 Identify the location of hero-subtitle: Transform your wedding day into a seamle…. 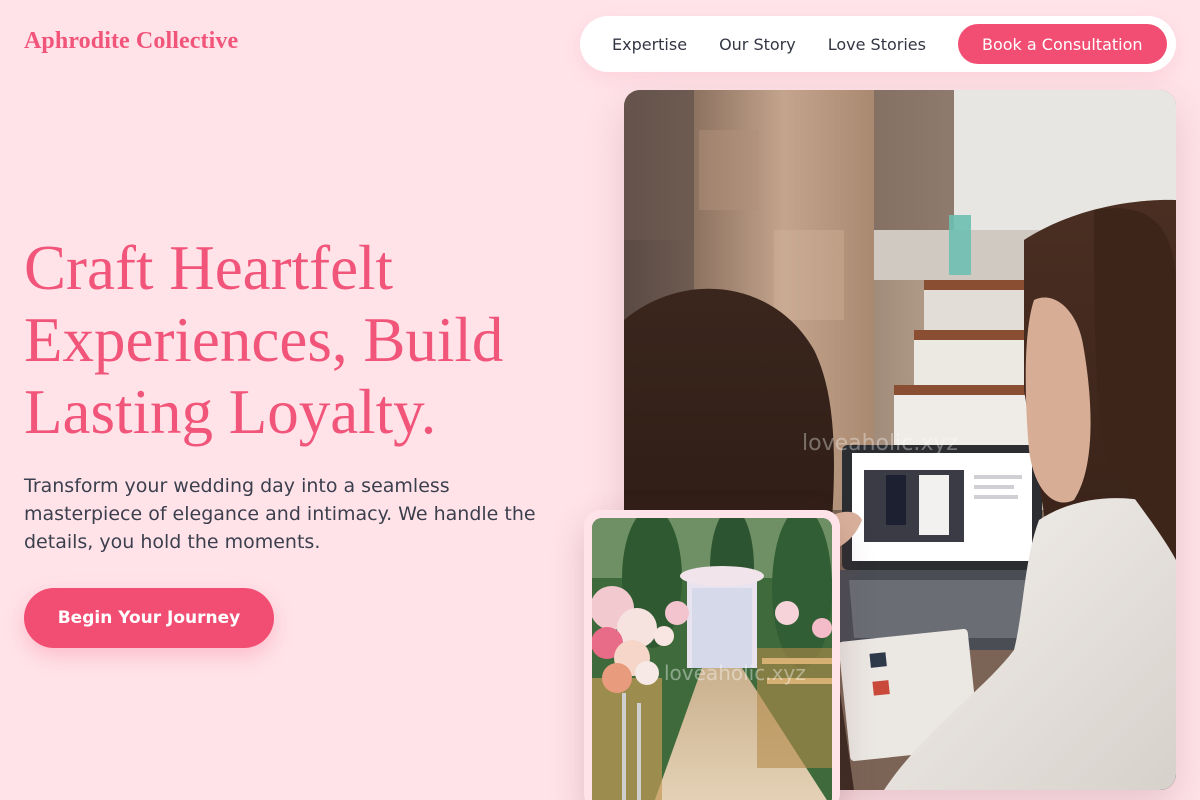
(280, 514).